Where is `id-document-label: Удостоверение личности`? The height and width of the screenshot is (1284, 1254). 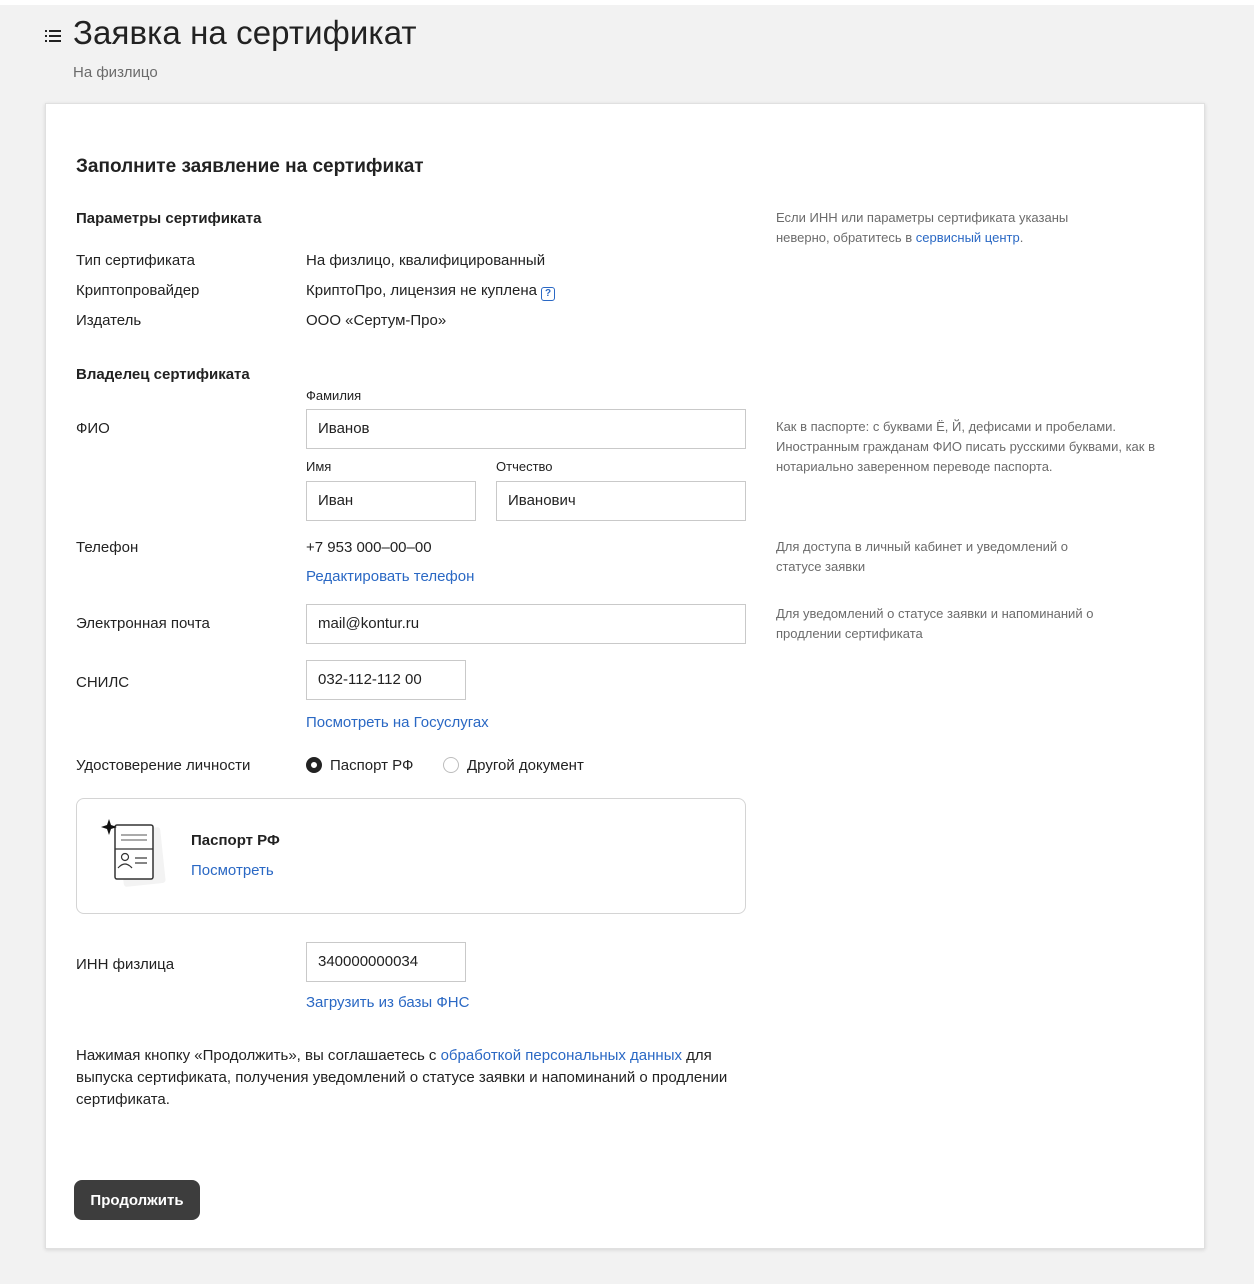 id-document-label: Удостоверение личности is located at coordinates (163, 765).